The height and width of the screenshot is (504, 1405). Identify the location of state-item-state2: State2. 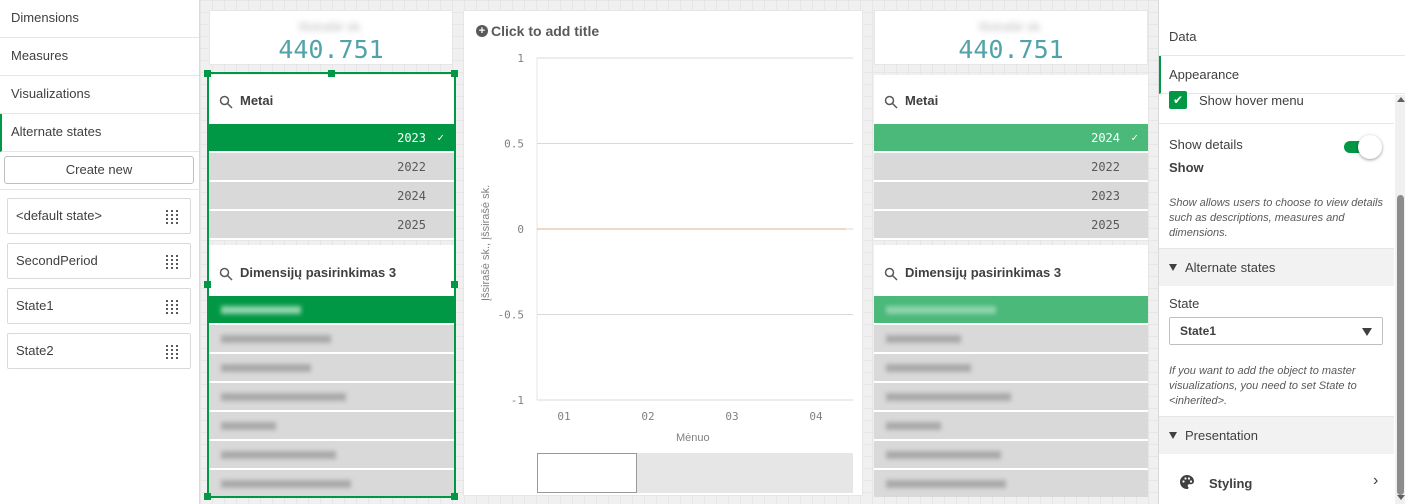
(99, 351).